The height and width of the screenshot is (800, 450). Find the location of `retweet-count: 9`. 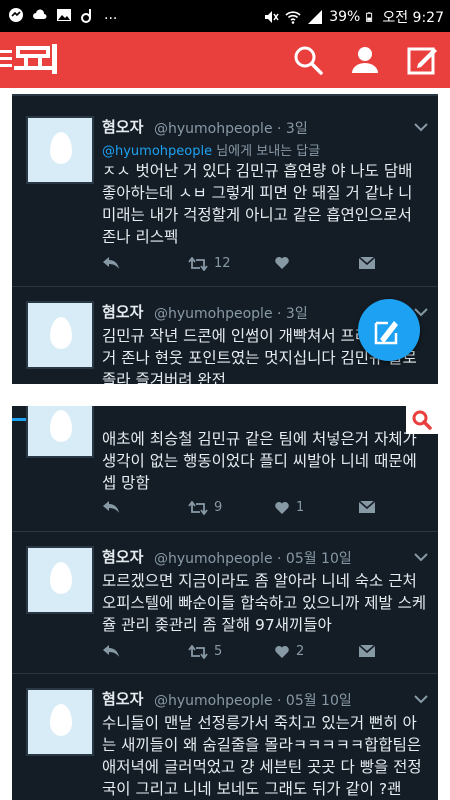

retweet-count: 9 is located at coordinates (218, 507).